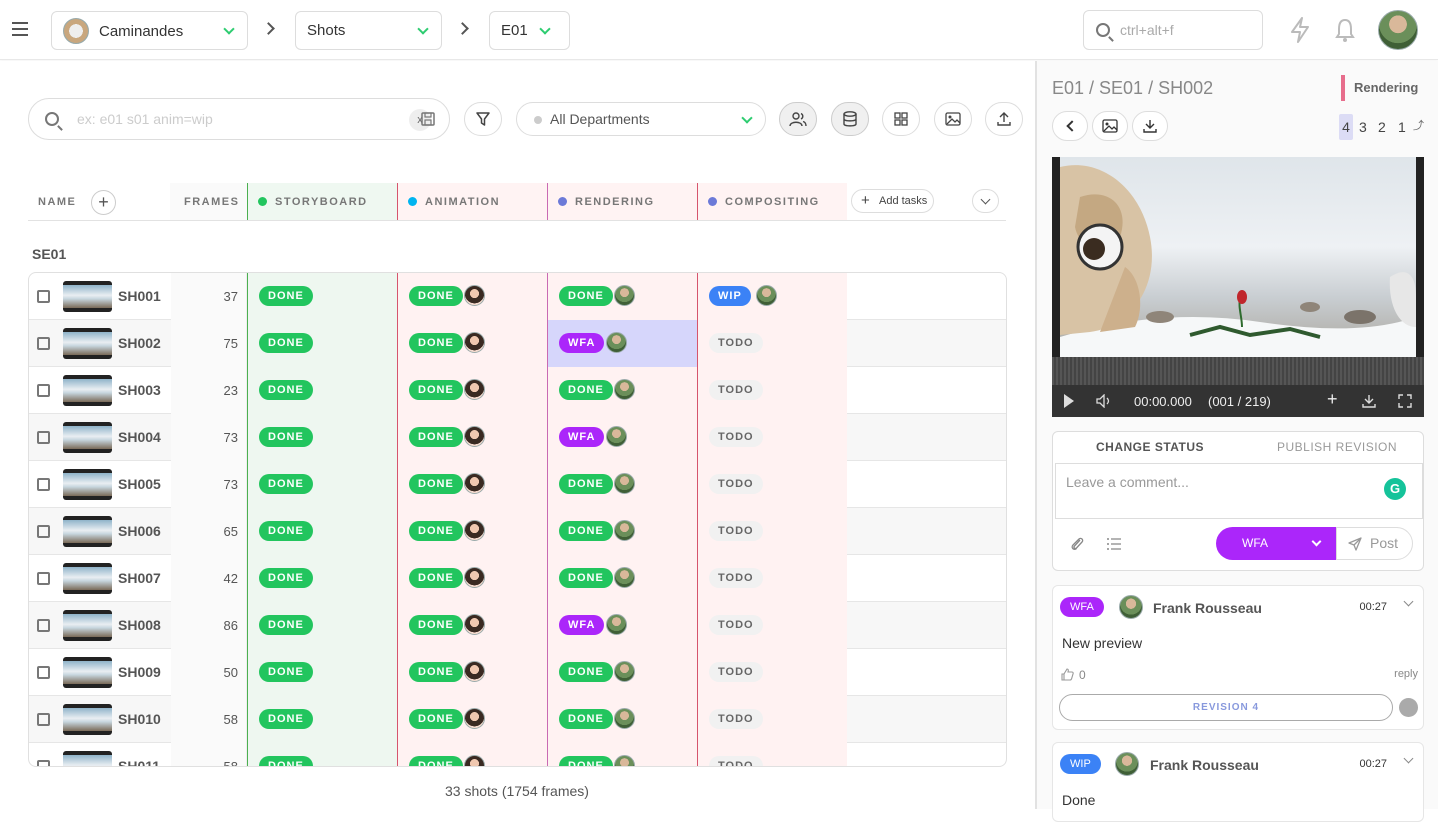 The width and height of the screenshot is (1438, 822). What do you see at coordinates (139, 625) in the screenshot?
I see `shot-name: SH008` at bounding box center [139, 625].